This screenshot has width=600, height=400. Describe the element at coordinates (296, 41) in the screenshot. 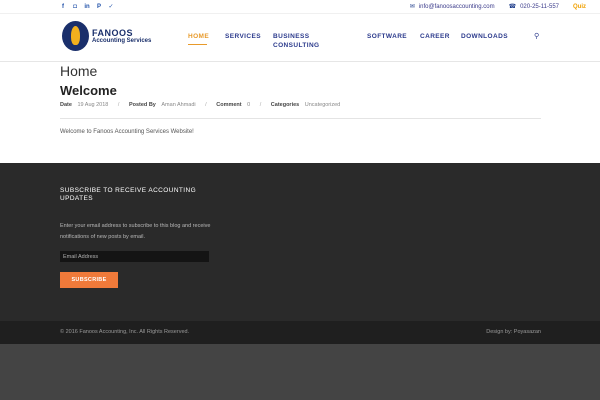

I see `nav-item-business-consulting: BUSINESS CONSULTING` at that location.